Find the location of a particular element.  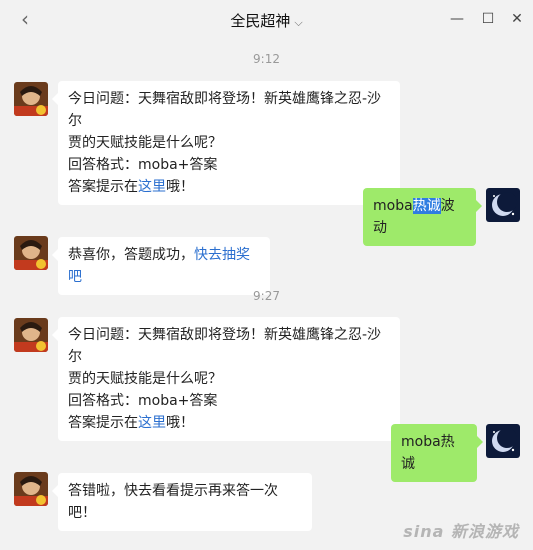

message-bubble: 答错啦，快去看看提示再来答一次吧！ is located at coordinates (182, 502).